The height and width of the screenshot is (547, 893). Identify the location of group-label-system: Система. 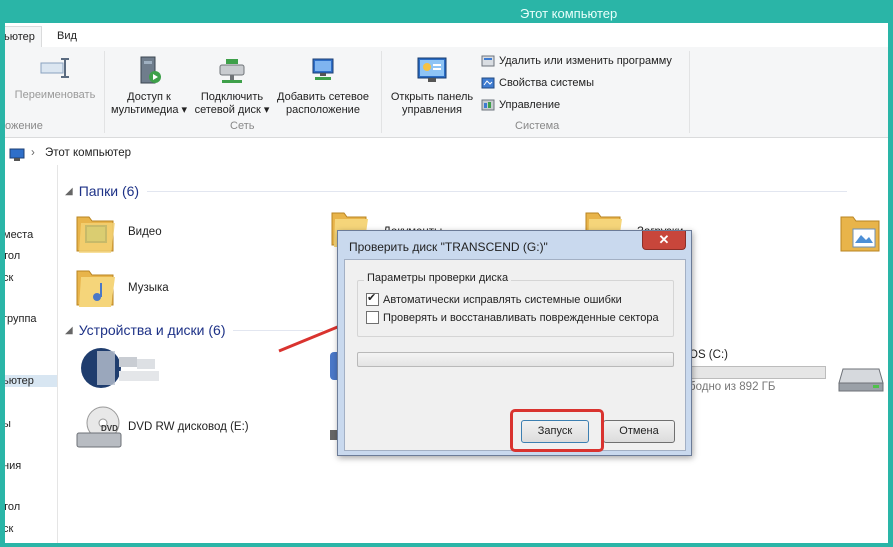
(537, 126).